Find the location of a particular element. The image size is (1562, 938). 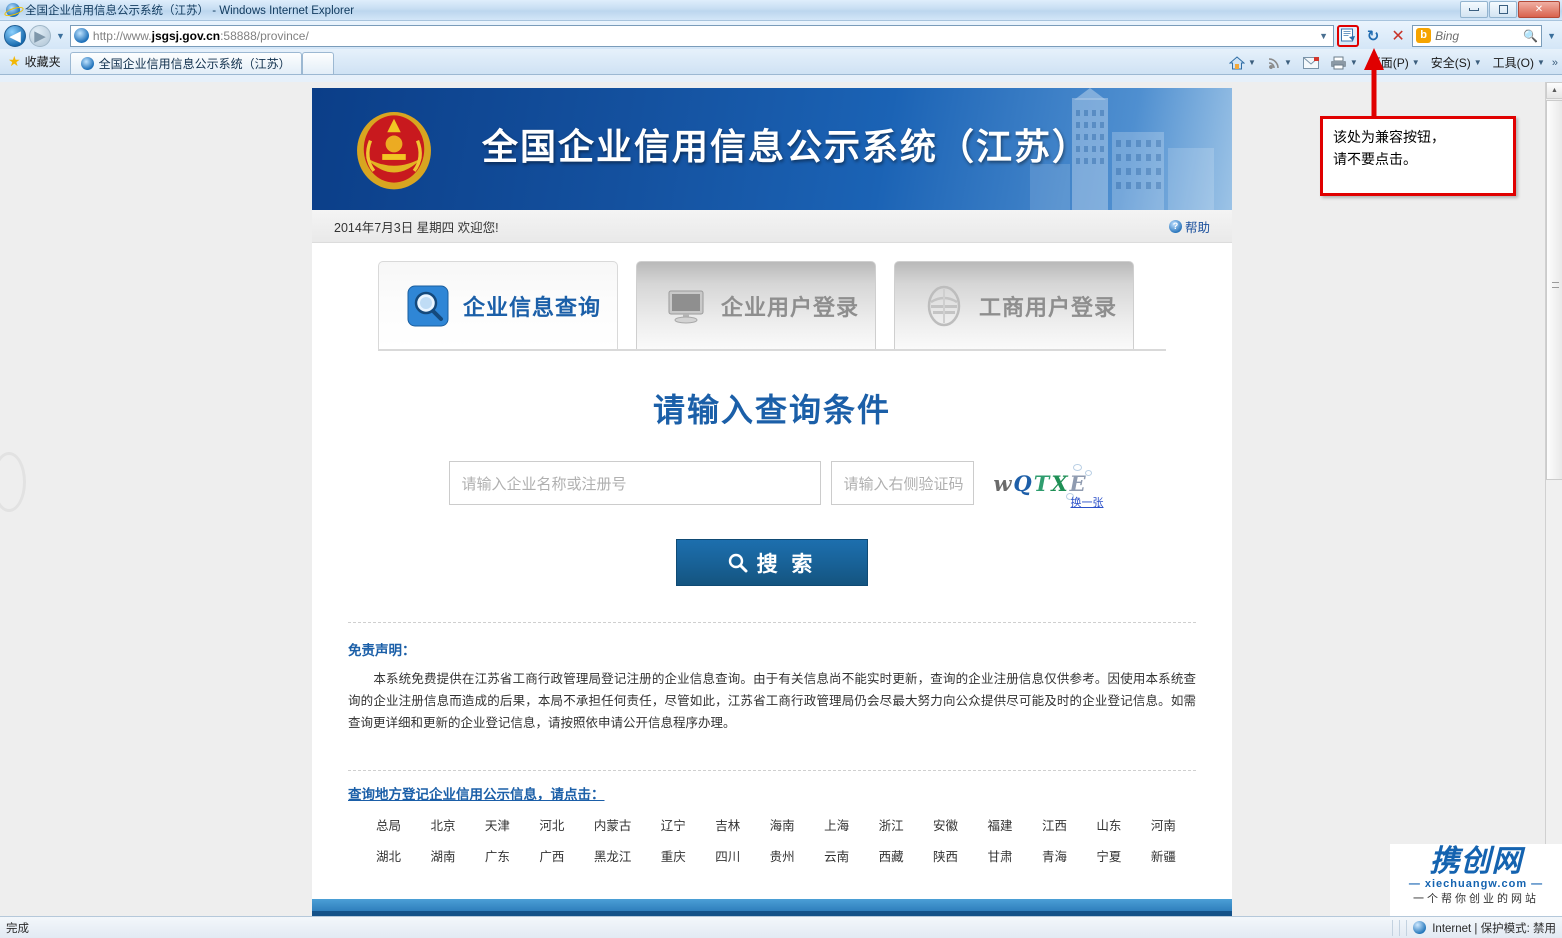

refresh-captcha-link: 换一张 is located at coordinates (1087, 502).